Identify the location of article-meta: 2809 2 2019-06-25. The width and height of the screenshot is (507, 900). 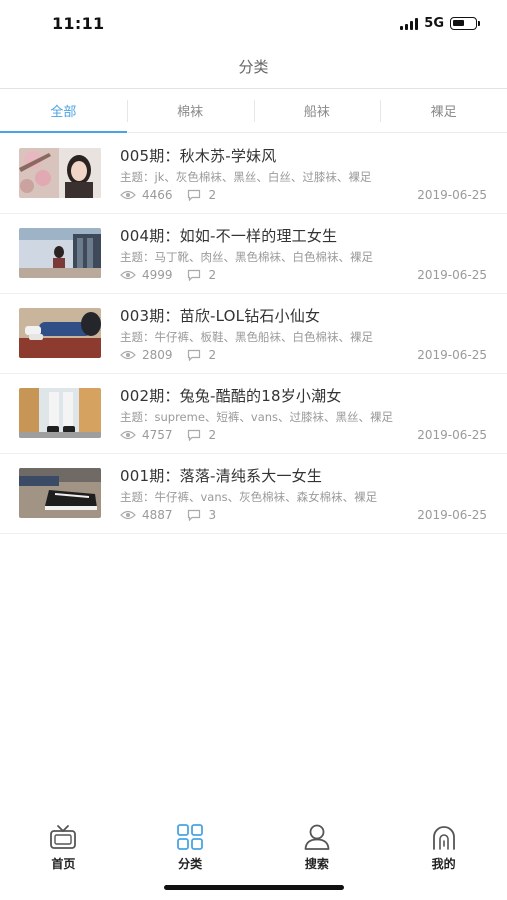
(303, 355).